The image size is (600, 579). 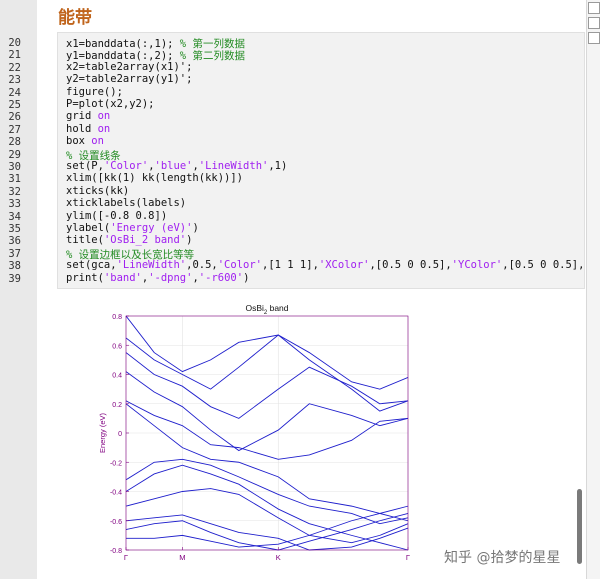 I want to click on code-text: ,0.5,, so click(x=202, y=265).